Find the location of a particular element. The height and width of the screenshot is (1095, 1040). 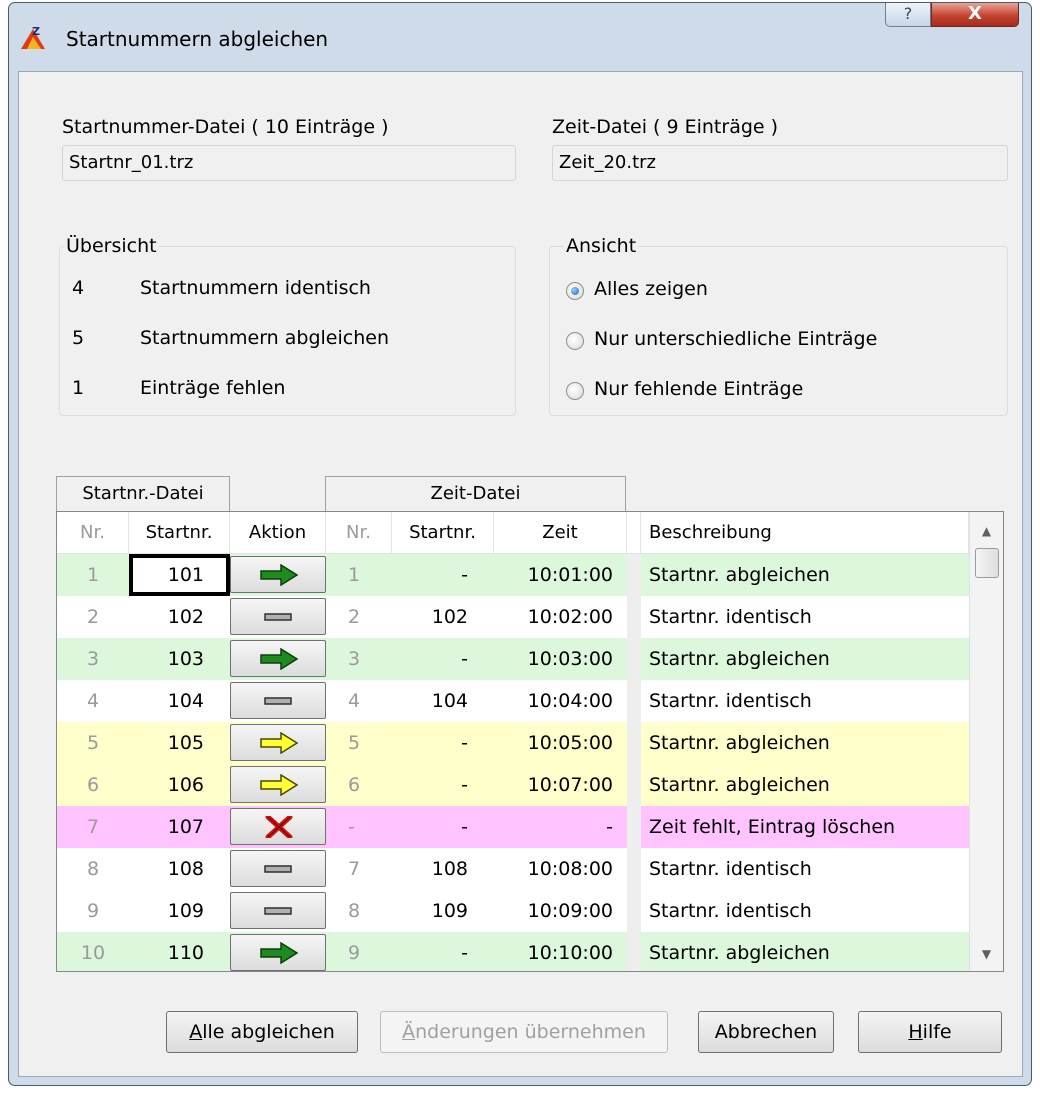

column-header-aktion: Aktion is located at coordinates (278, 533).